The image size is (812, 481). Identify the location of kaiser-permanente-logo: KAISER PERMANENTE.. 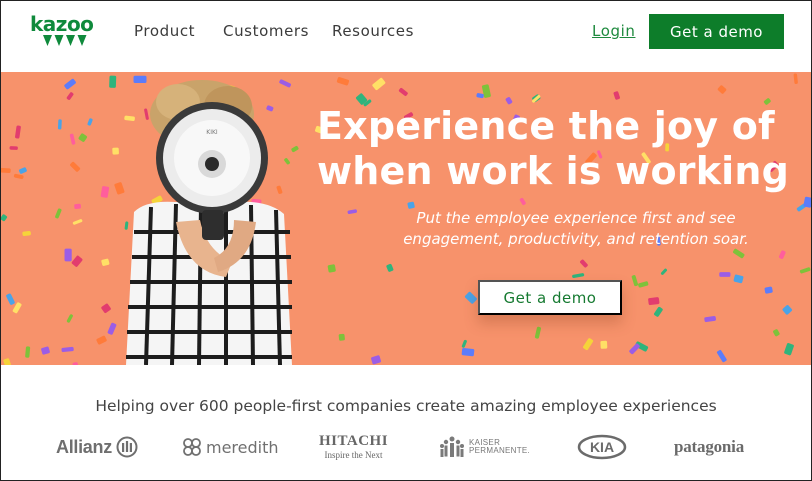
(484, 447).